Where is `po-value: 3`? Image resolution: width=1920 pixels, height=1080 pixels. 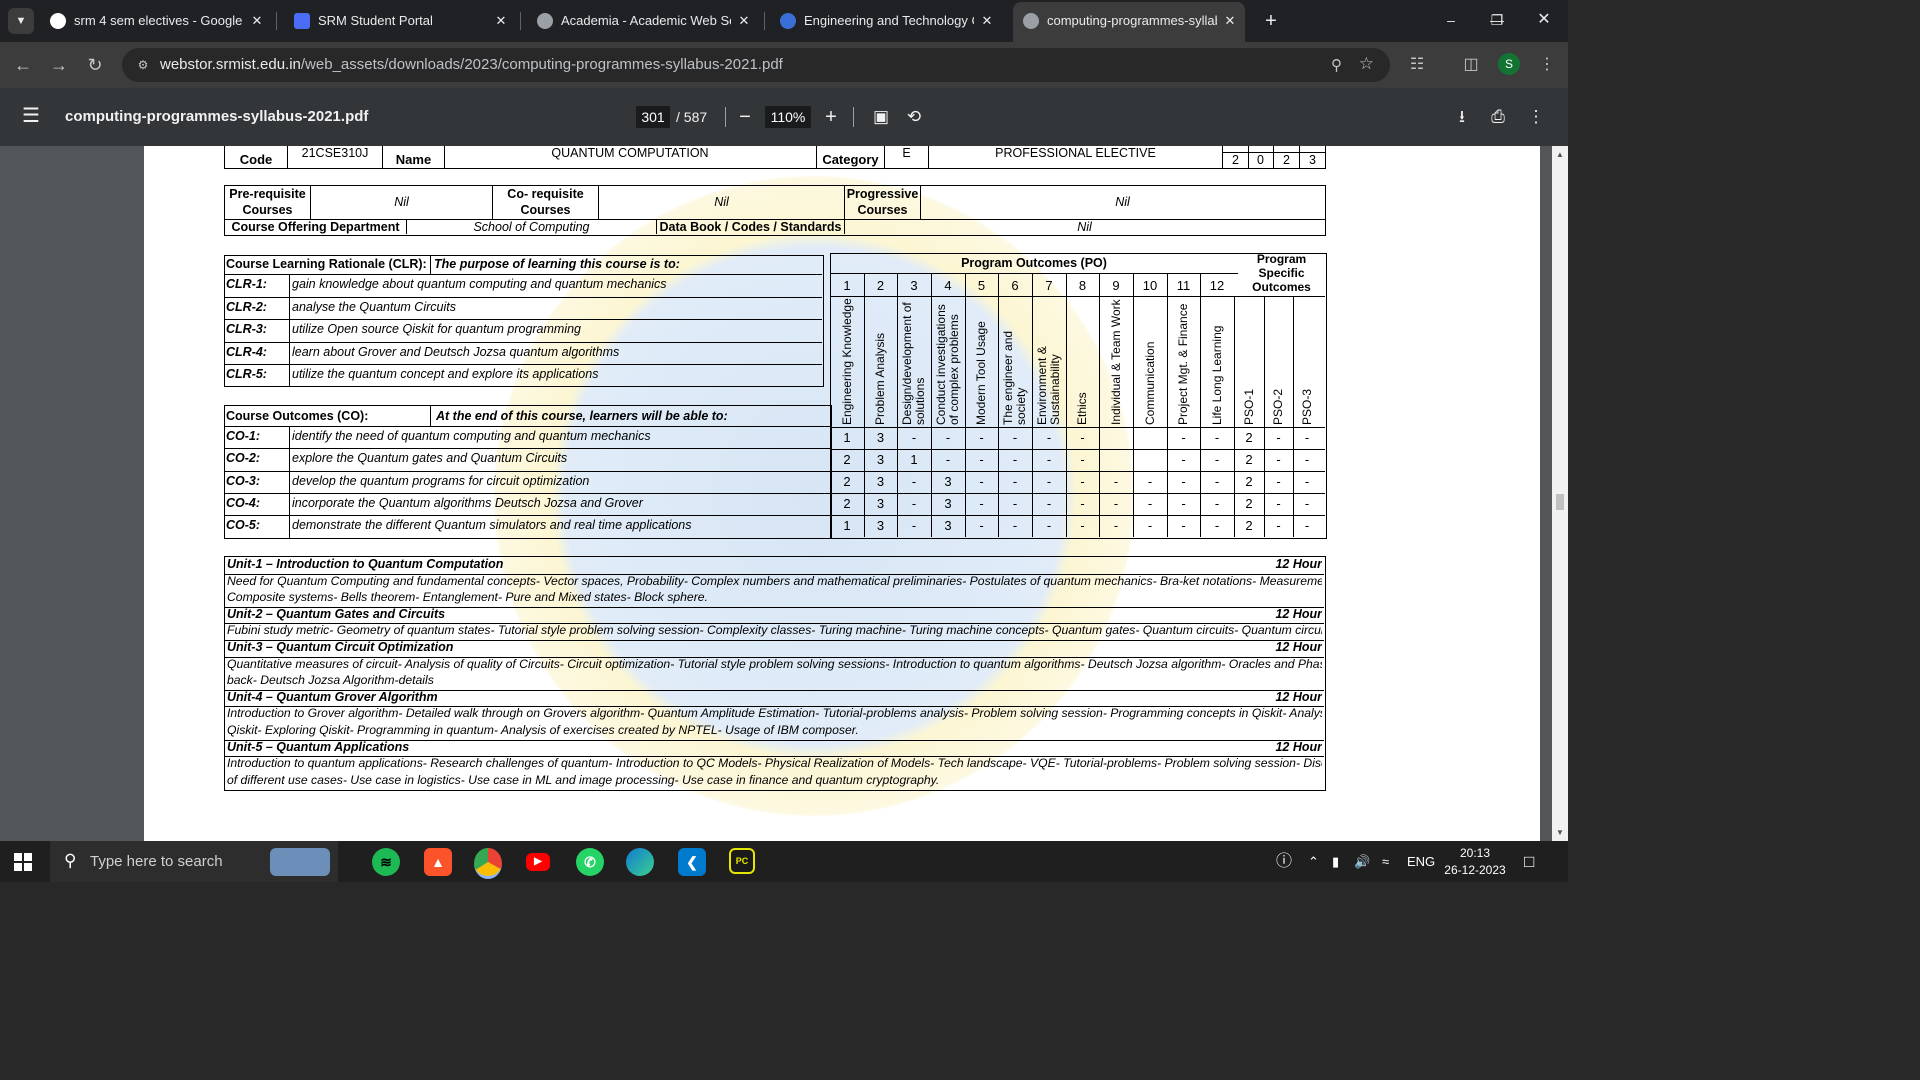 po-value: 3 is located at coordinates (948, 504).